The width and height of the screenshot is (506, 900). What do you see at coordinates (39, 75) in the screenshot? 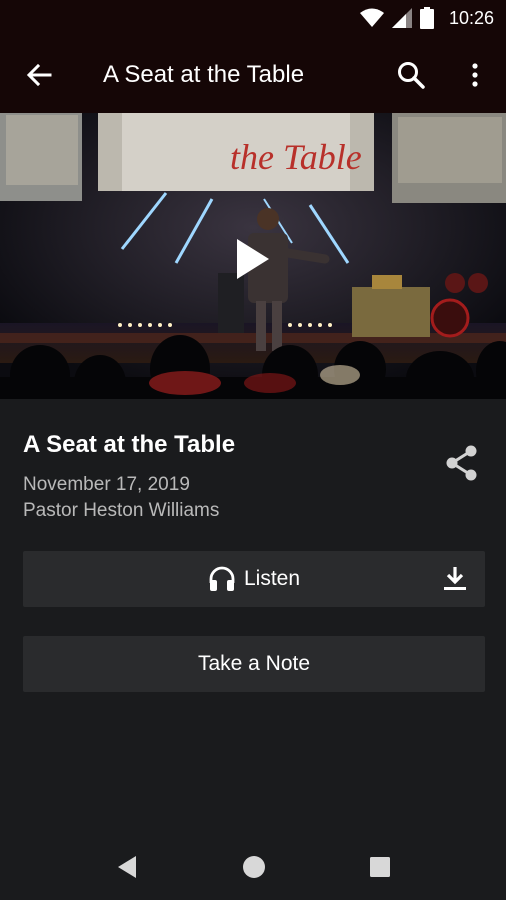
I see `back-arrow-icon` at bounding box center [39, 75].